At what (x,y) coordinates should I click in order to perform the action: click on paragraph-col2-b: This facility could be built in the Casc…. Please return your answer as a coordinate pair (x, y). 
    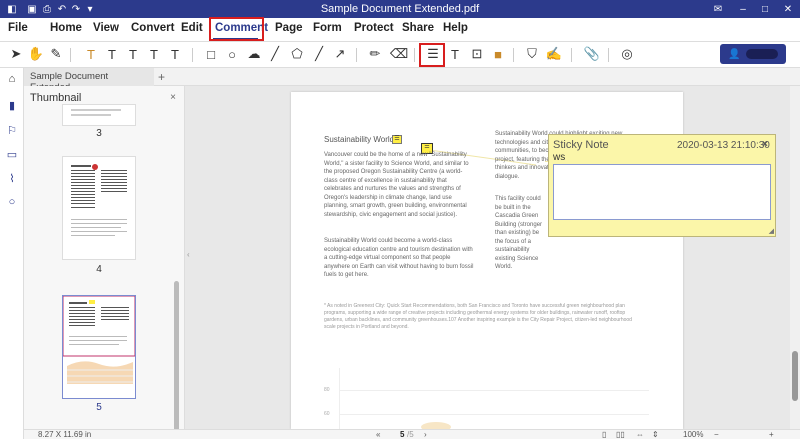
    Looking at the image, I should click on (519, 233).